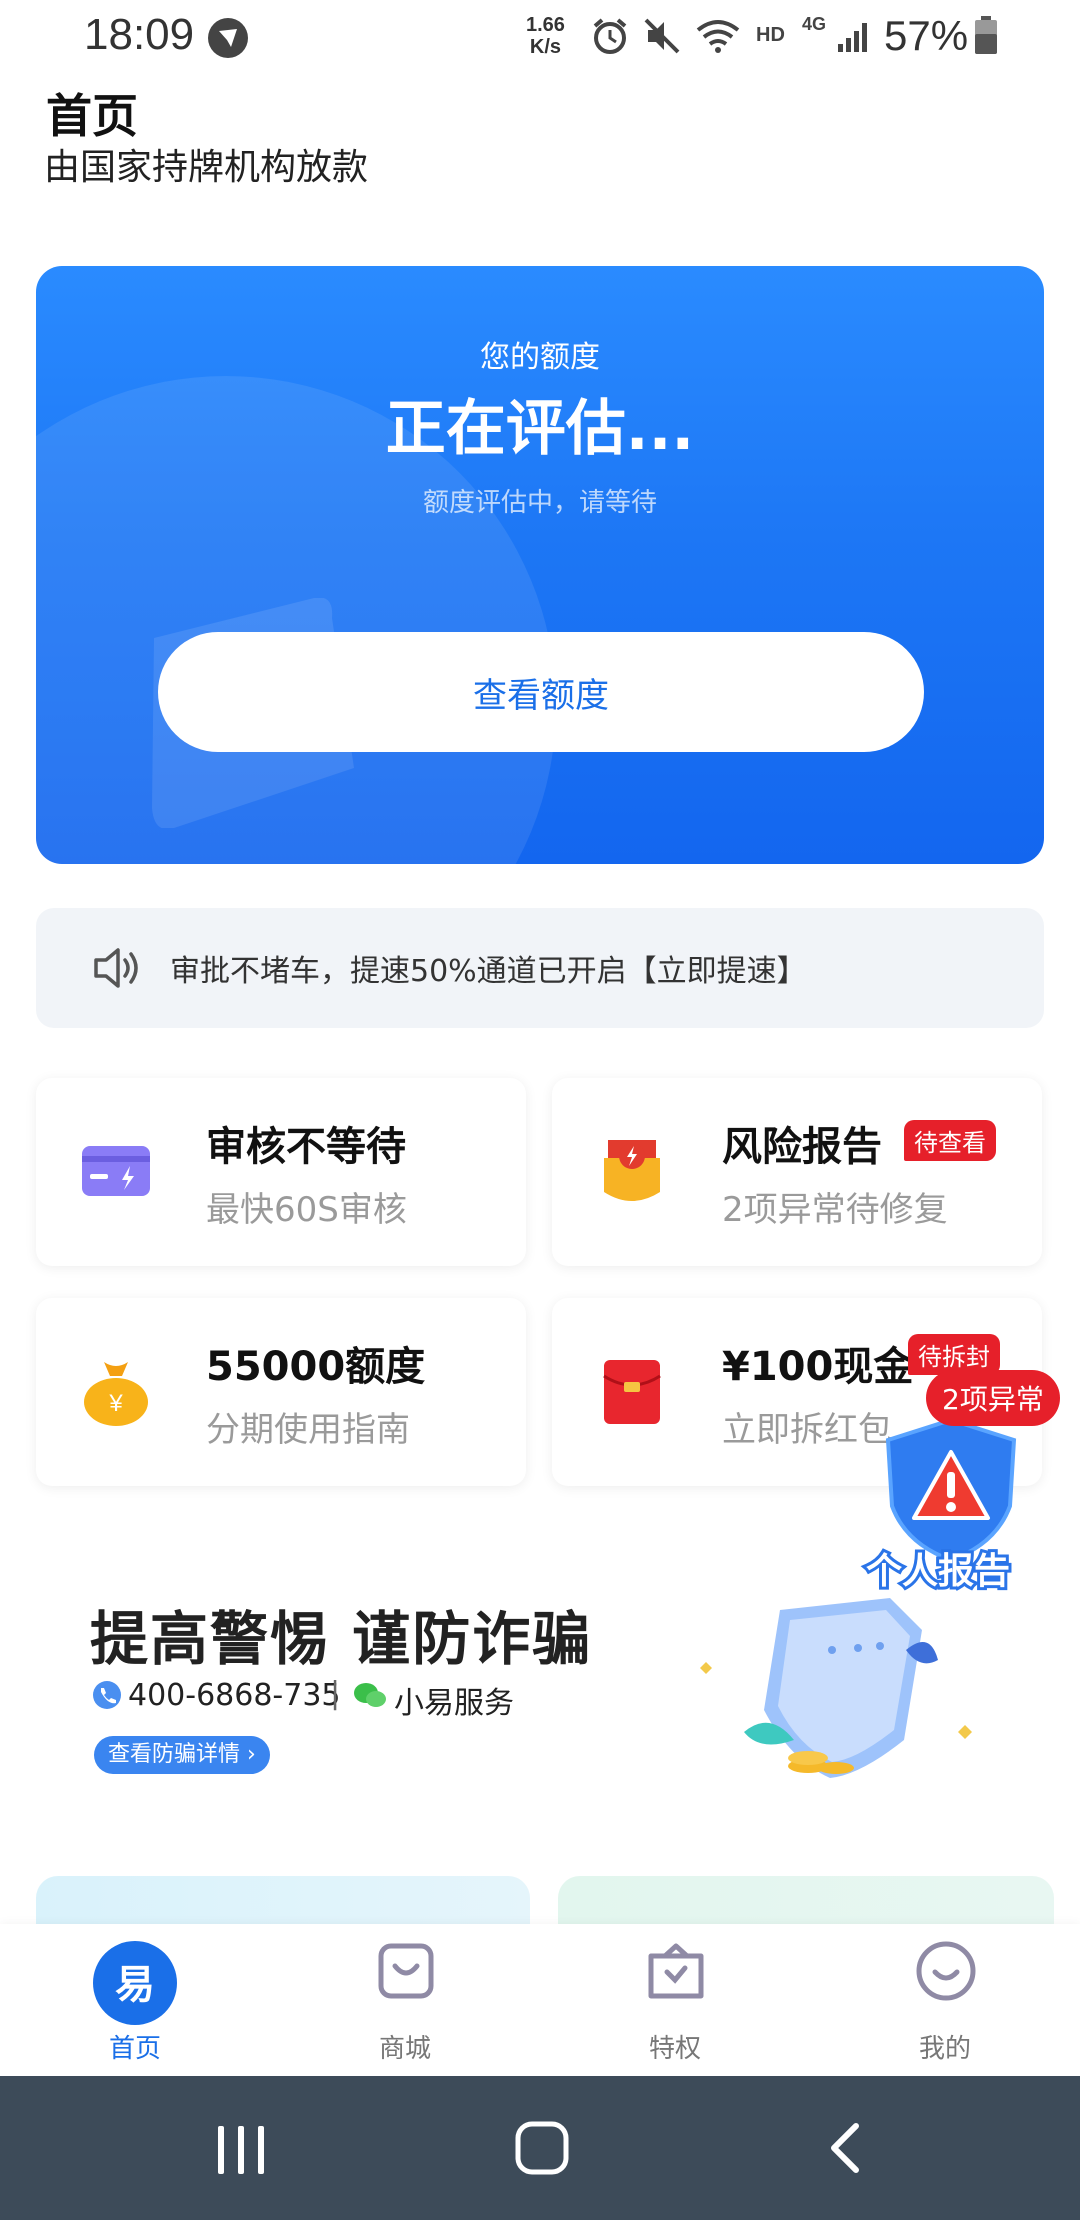  I want to click on svg-text: 易, so click(135, 1985).